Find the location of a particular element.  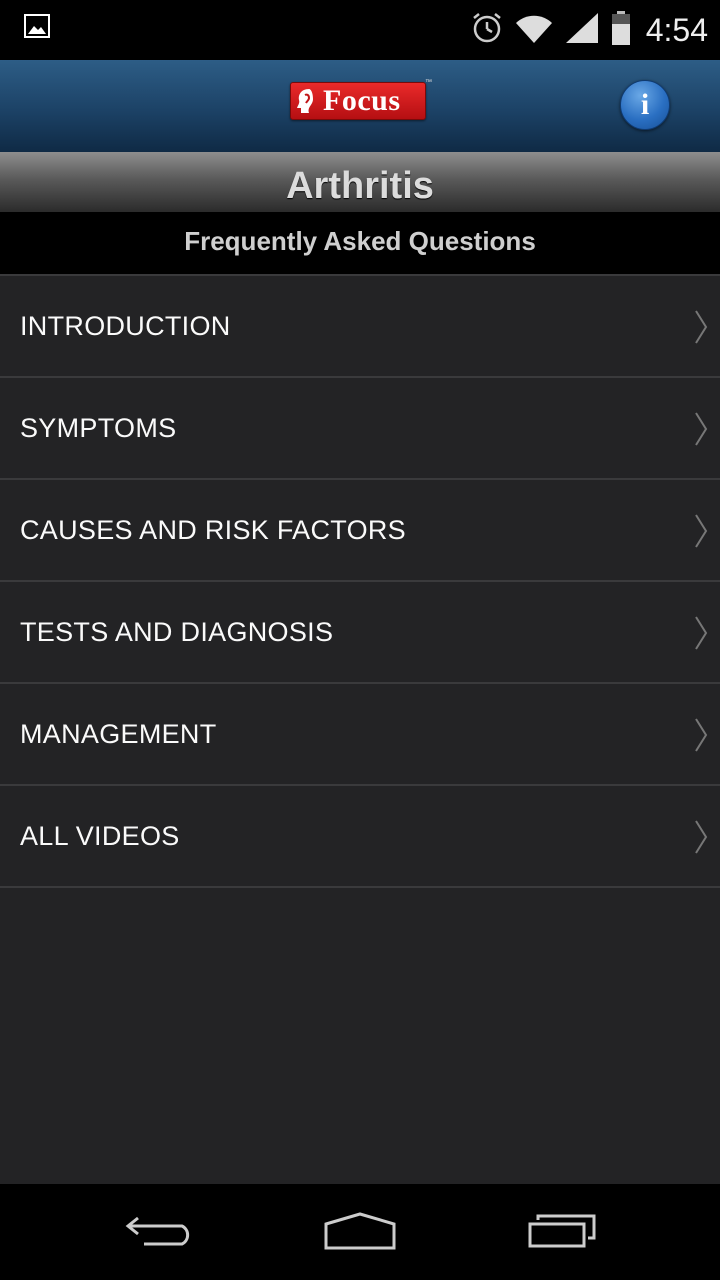

alarm-icon is located at coordinates (487, 30).